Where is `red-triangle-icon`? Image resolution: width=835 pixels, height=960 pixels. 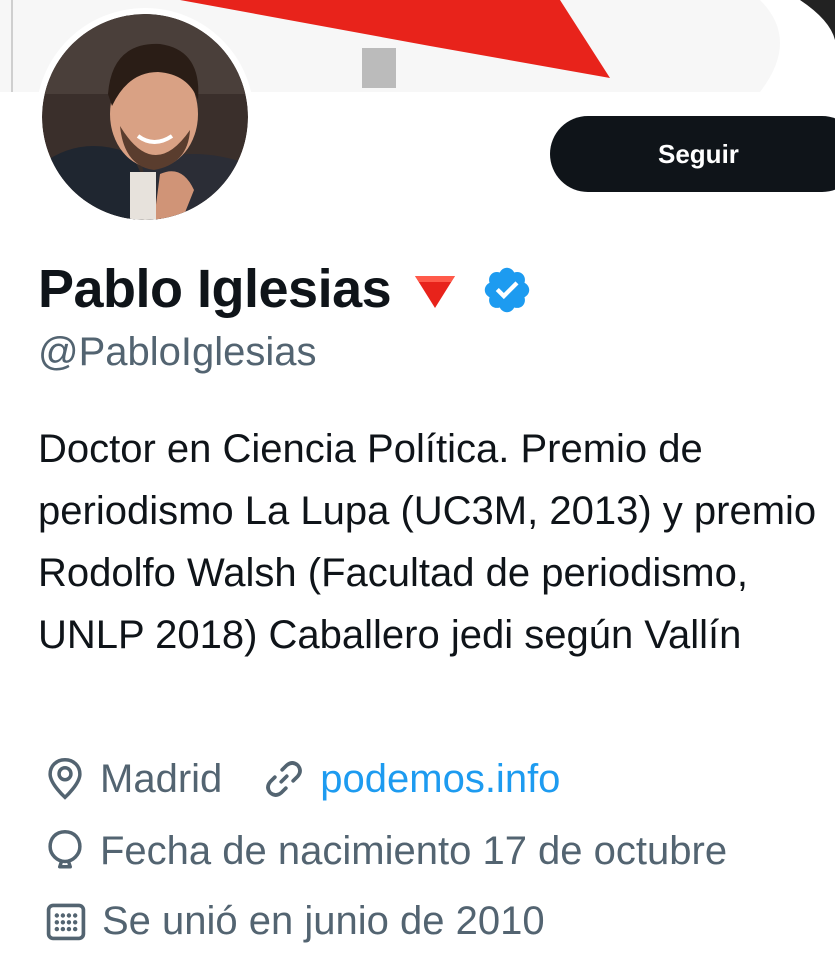
red-triangle-icon is located at coordinates (435, 293).